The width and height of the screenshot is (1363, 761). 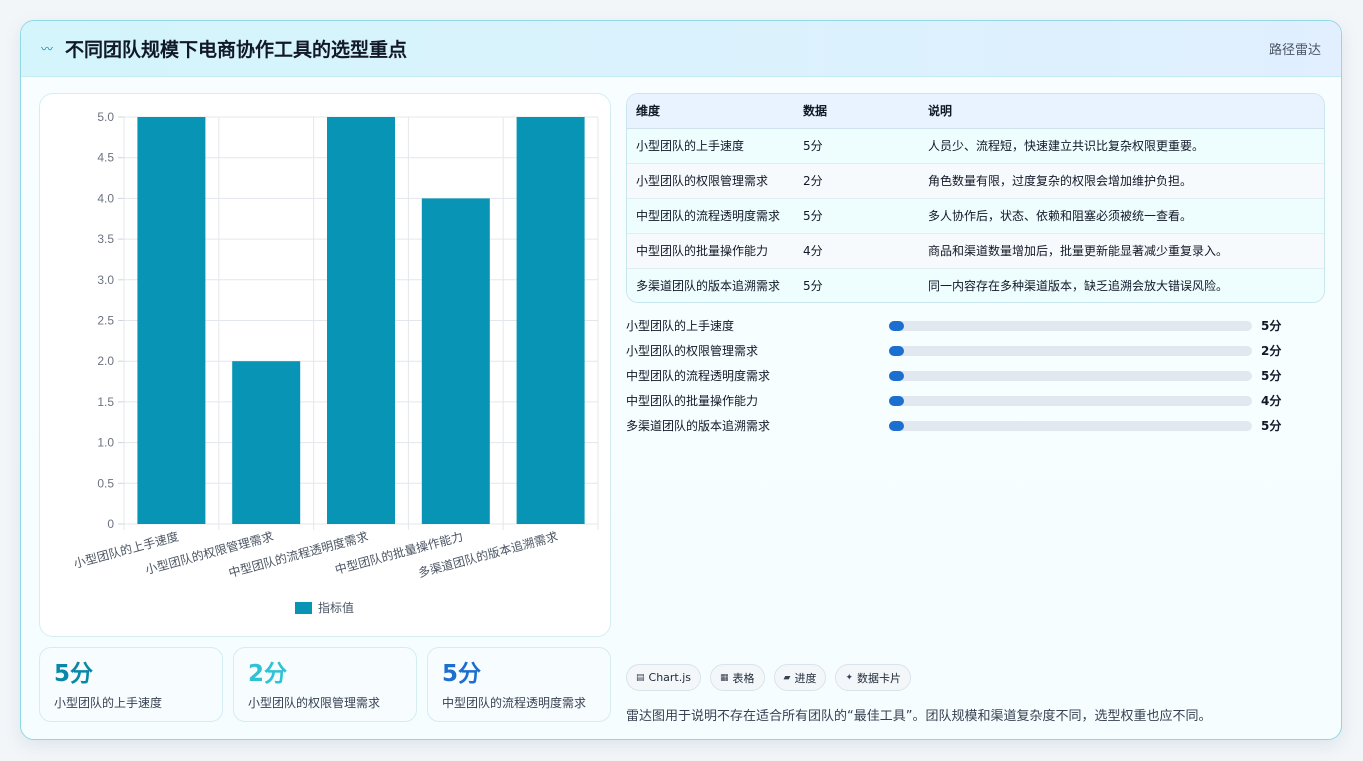 I want to click on tag-chips: ▤ Chart.js ▦ 表格 ▰ 进度 ✦ 数据卡片, so click(x=769, y=677).